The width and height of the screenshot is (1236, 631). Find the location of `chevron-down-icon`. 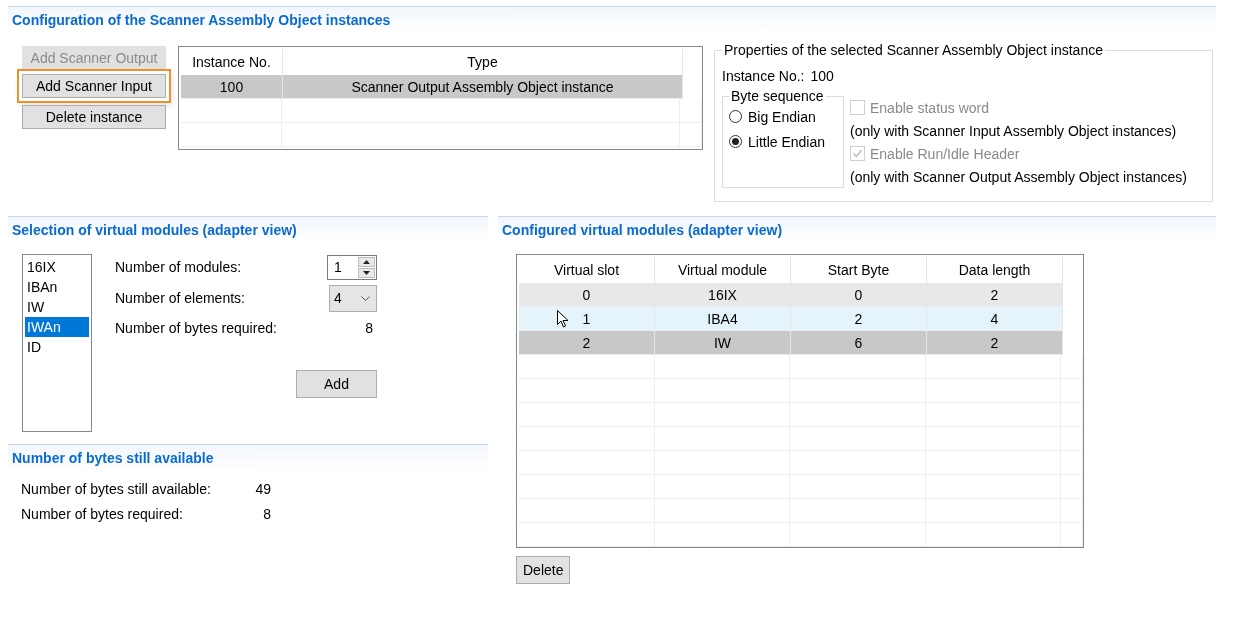

chevron-down-icon is located at coordinates (365, 298).